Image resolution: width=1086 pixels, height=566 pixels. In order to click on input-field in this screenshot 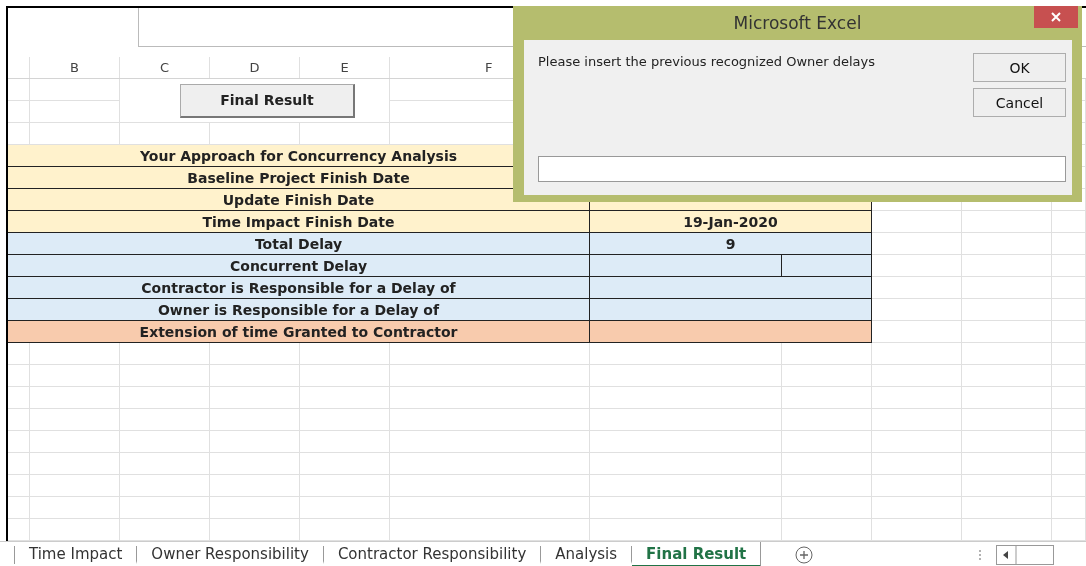, I will do `click(802, 169)`.